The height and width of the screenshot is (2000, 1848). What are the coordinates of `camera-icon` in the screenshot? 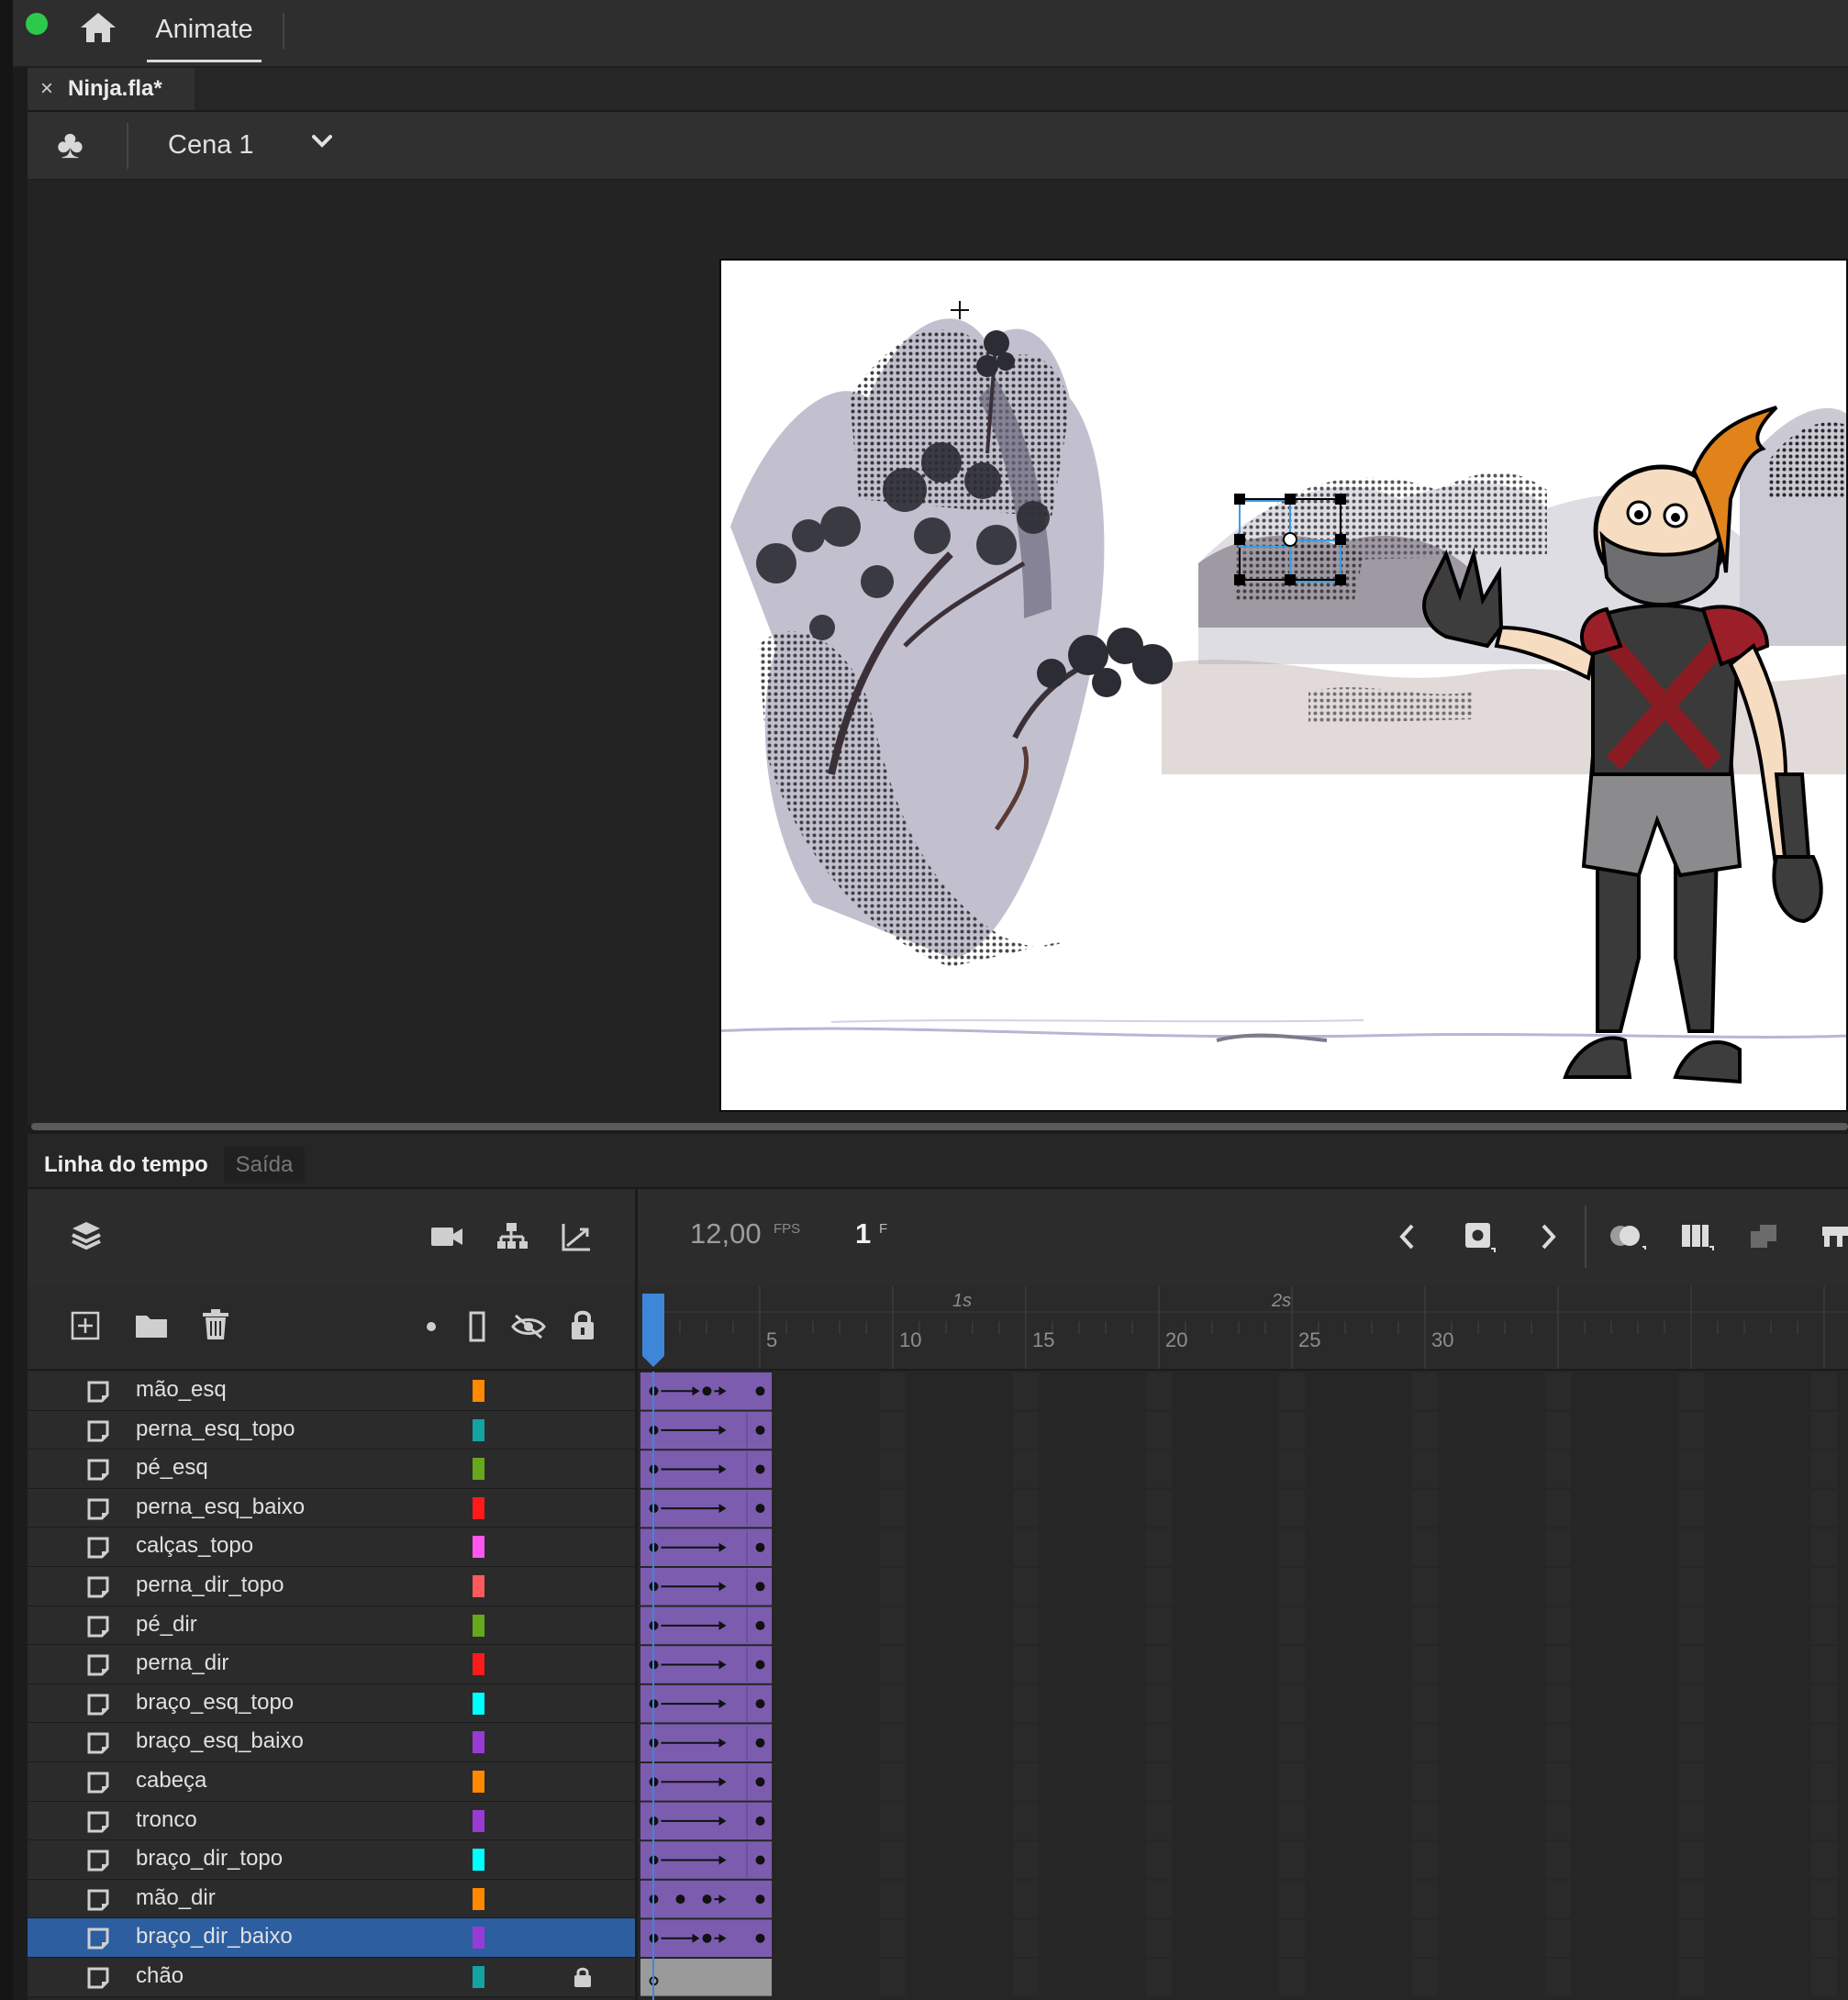 It's located at (446, 1237).